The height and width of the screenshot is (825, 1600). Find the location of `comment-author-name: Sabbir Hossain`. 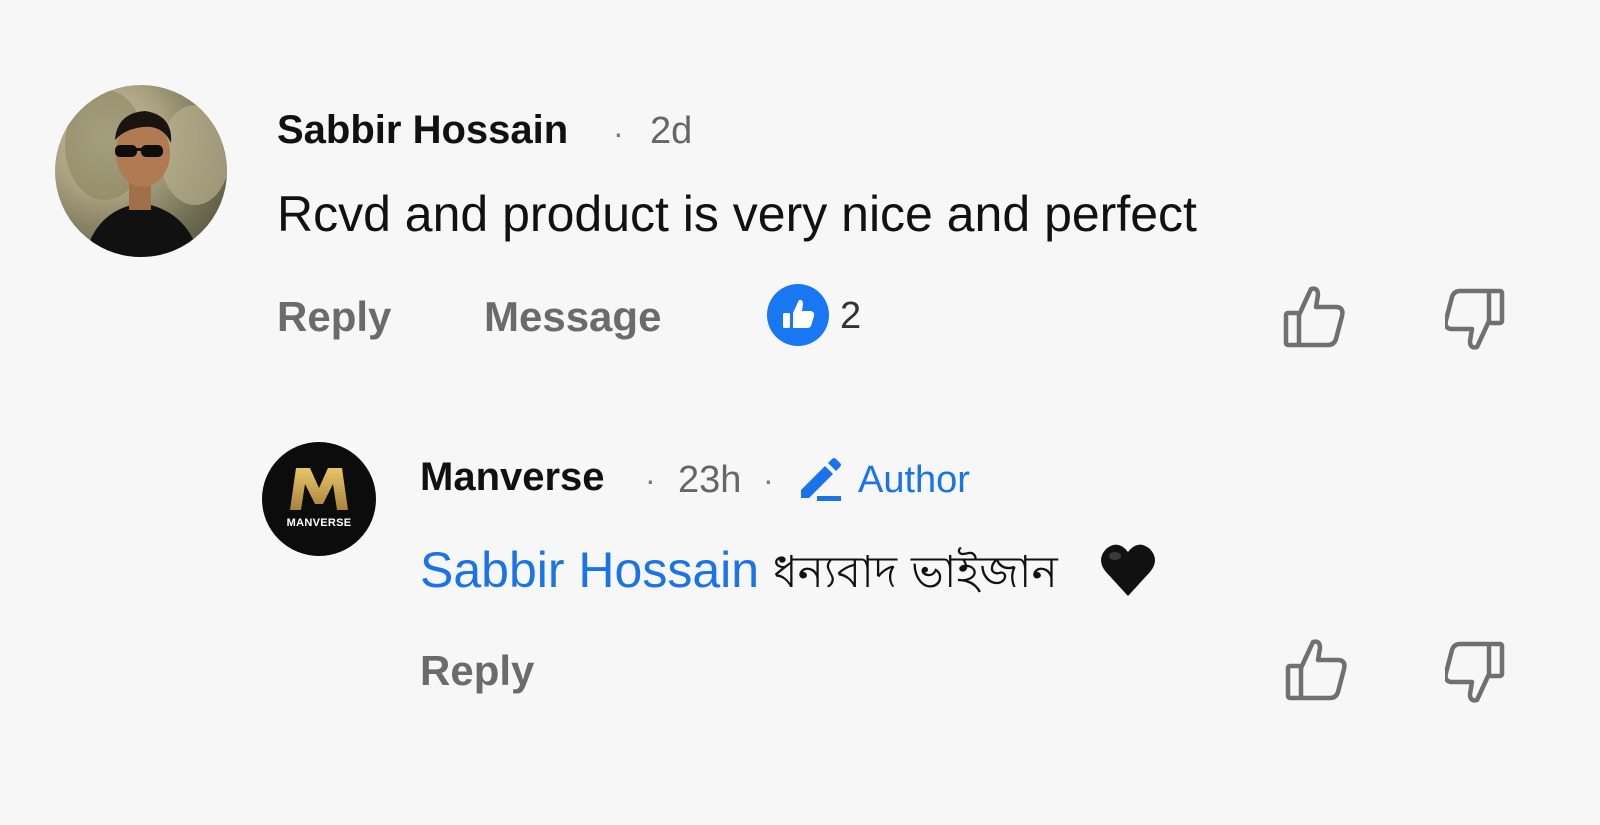

comment-author-name: Sabbir Hossain is located at coordinates (422, 130).